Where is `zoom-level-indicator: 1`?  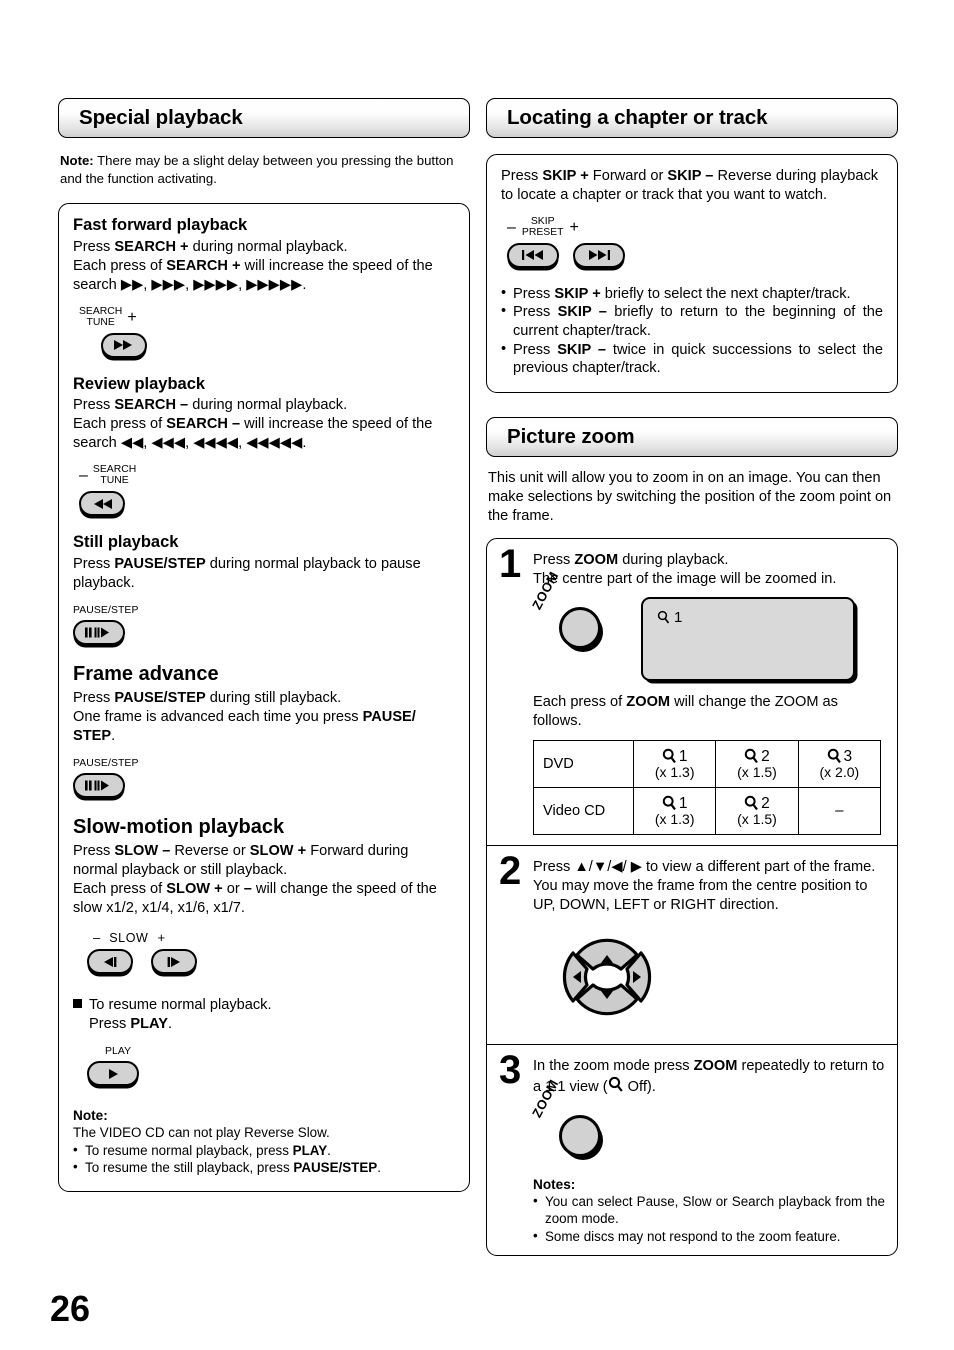
zoom-level-indicator: 1 is located at coordinates (669, 617).